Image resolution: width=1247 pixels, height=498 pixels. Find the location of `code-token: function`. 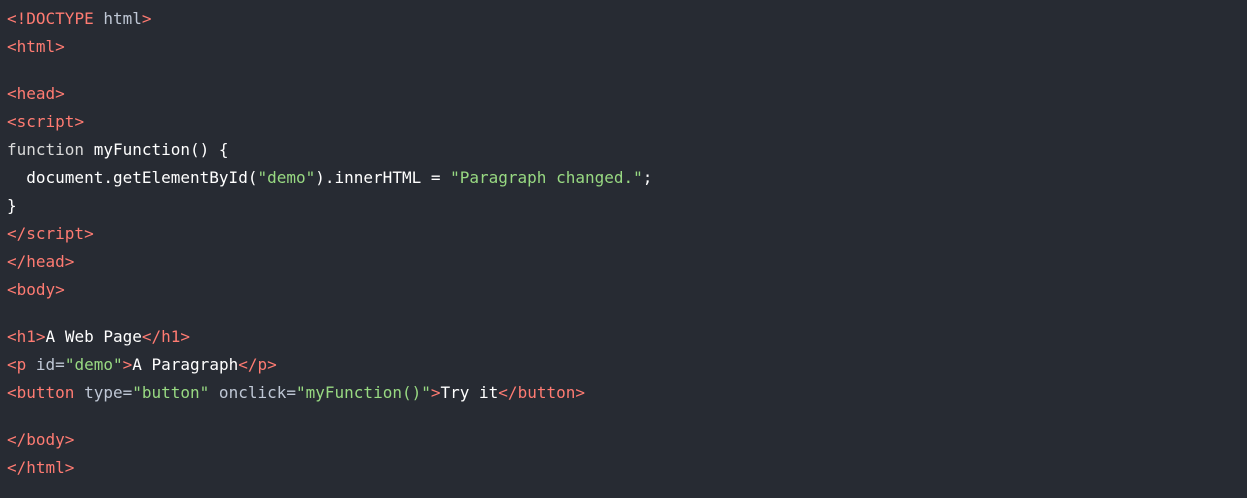

code-token: function is located at coordinates (46, 149).